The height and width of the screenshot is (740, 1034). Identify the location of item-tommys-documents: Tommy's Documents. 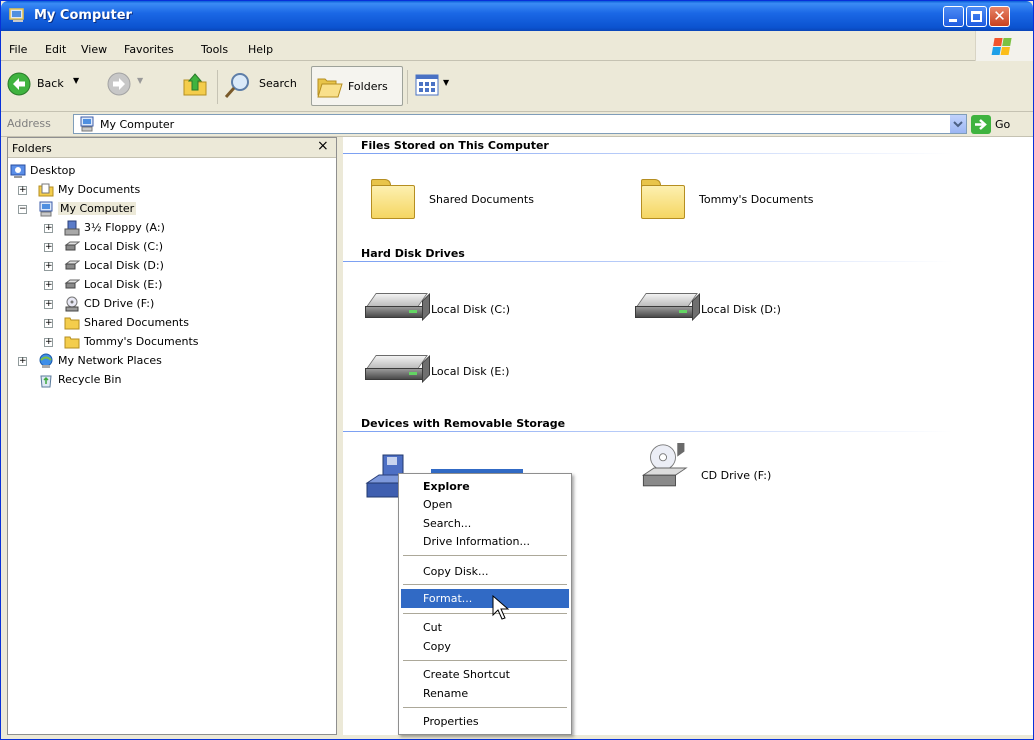
(769, 199).